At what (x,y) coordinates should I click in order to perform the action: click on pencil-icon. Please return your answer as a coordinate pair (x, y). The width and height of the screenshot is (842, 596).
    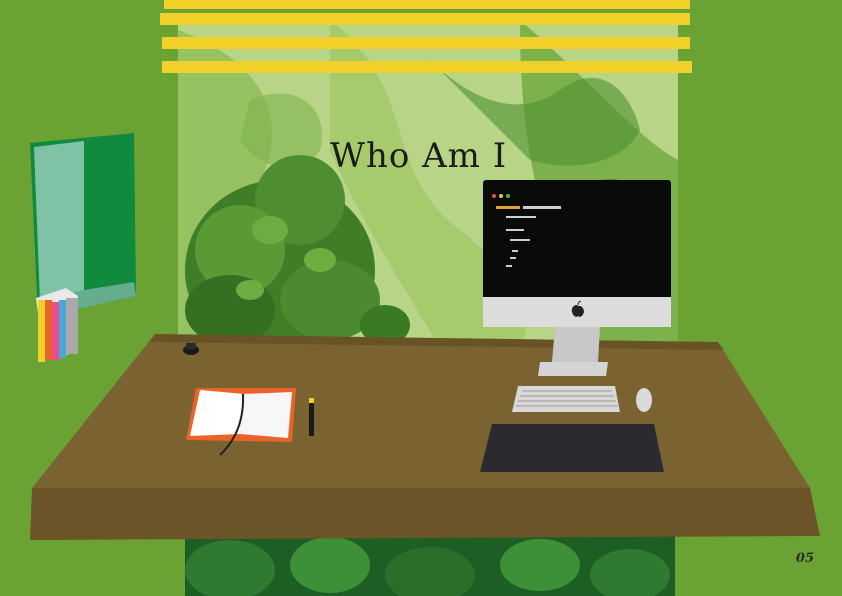
    Looking at the image, I should click on (311, 417).